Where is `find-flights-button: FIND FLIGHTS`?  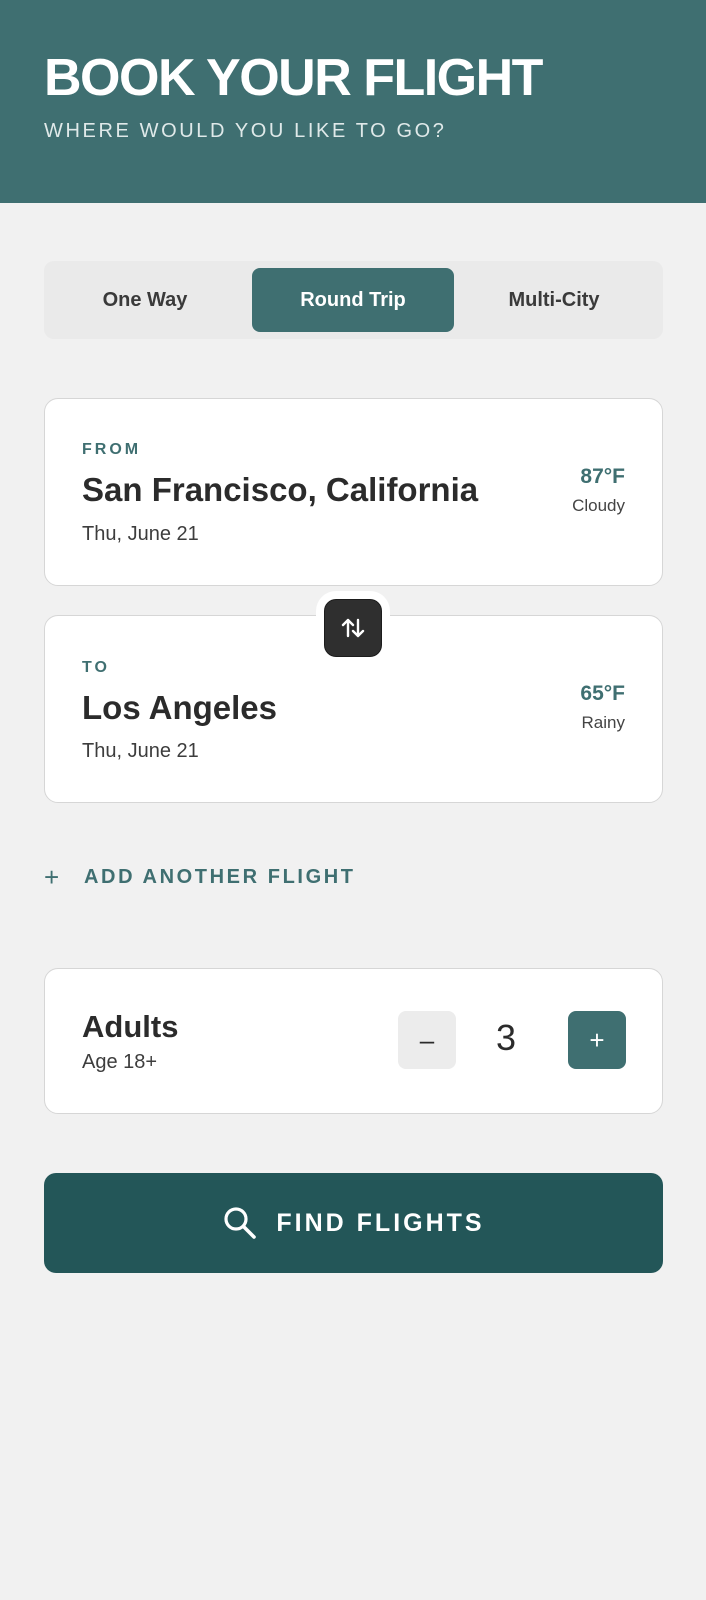
find-flights-button: FIND FLIGHTS is located at coordinates (353, 1223).